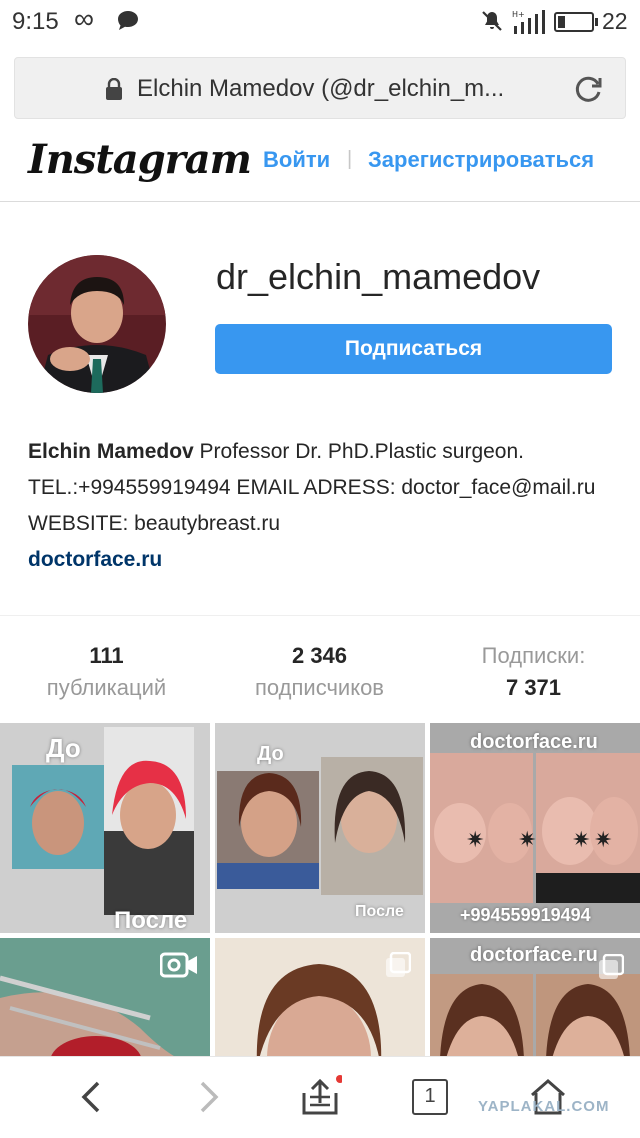 This screenshot has height=1138, width=640. I want to click on loop-icon: ∞, so click(84, 18).